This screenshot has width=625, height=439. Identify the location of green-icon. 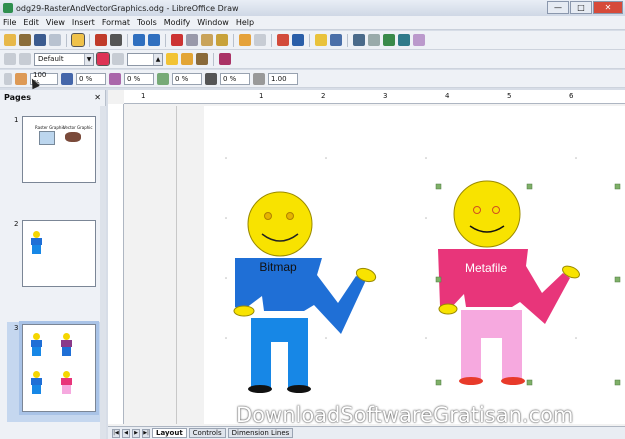
(115, 78).